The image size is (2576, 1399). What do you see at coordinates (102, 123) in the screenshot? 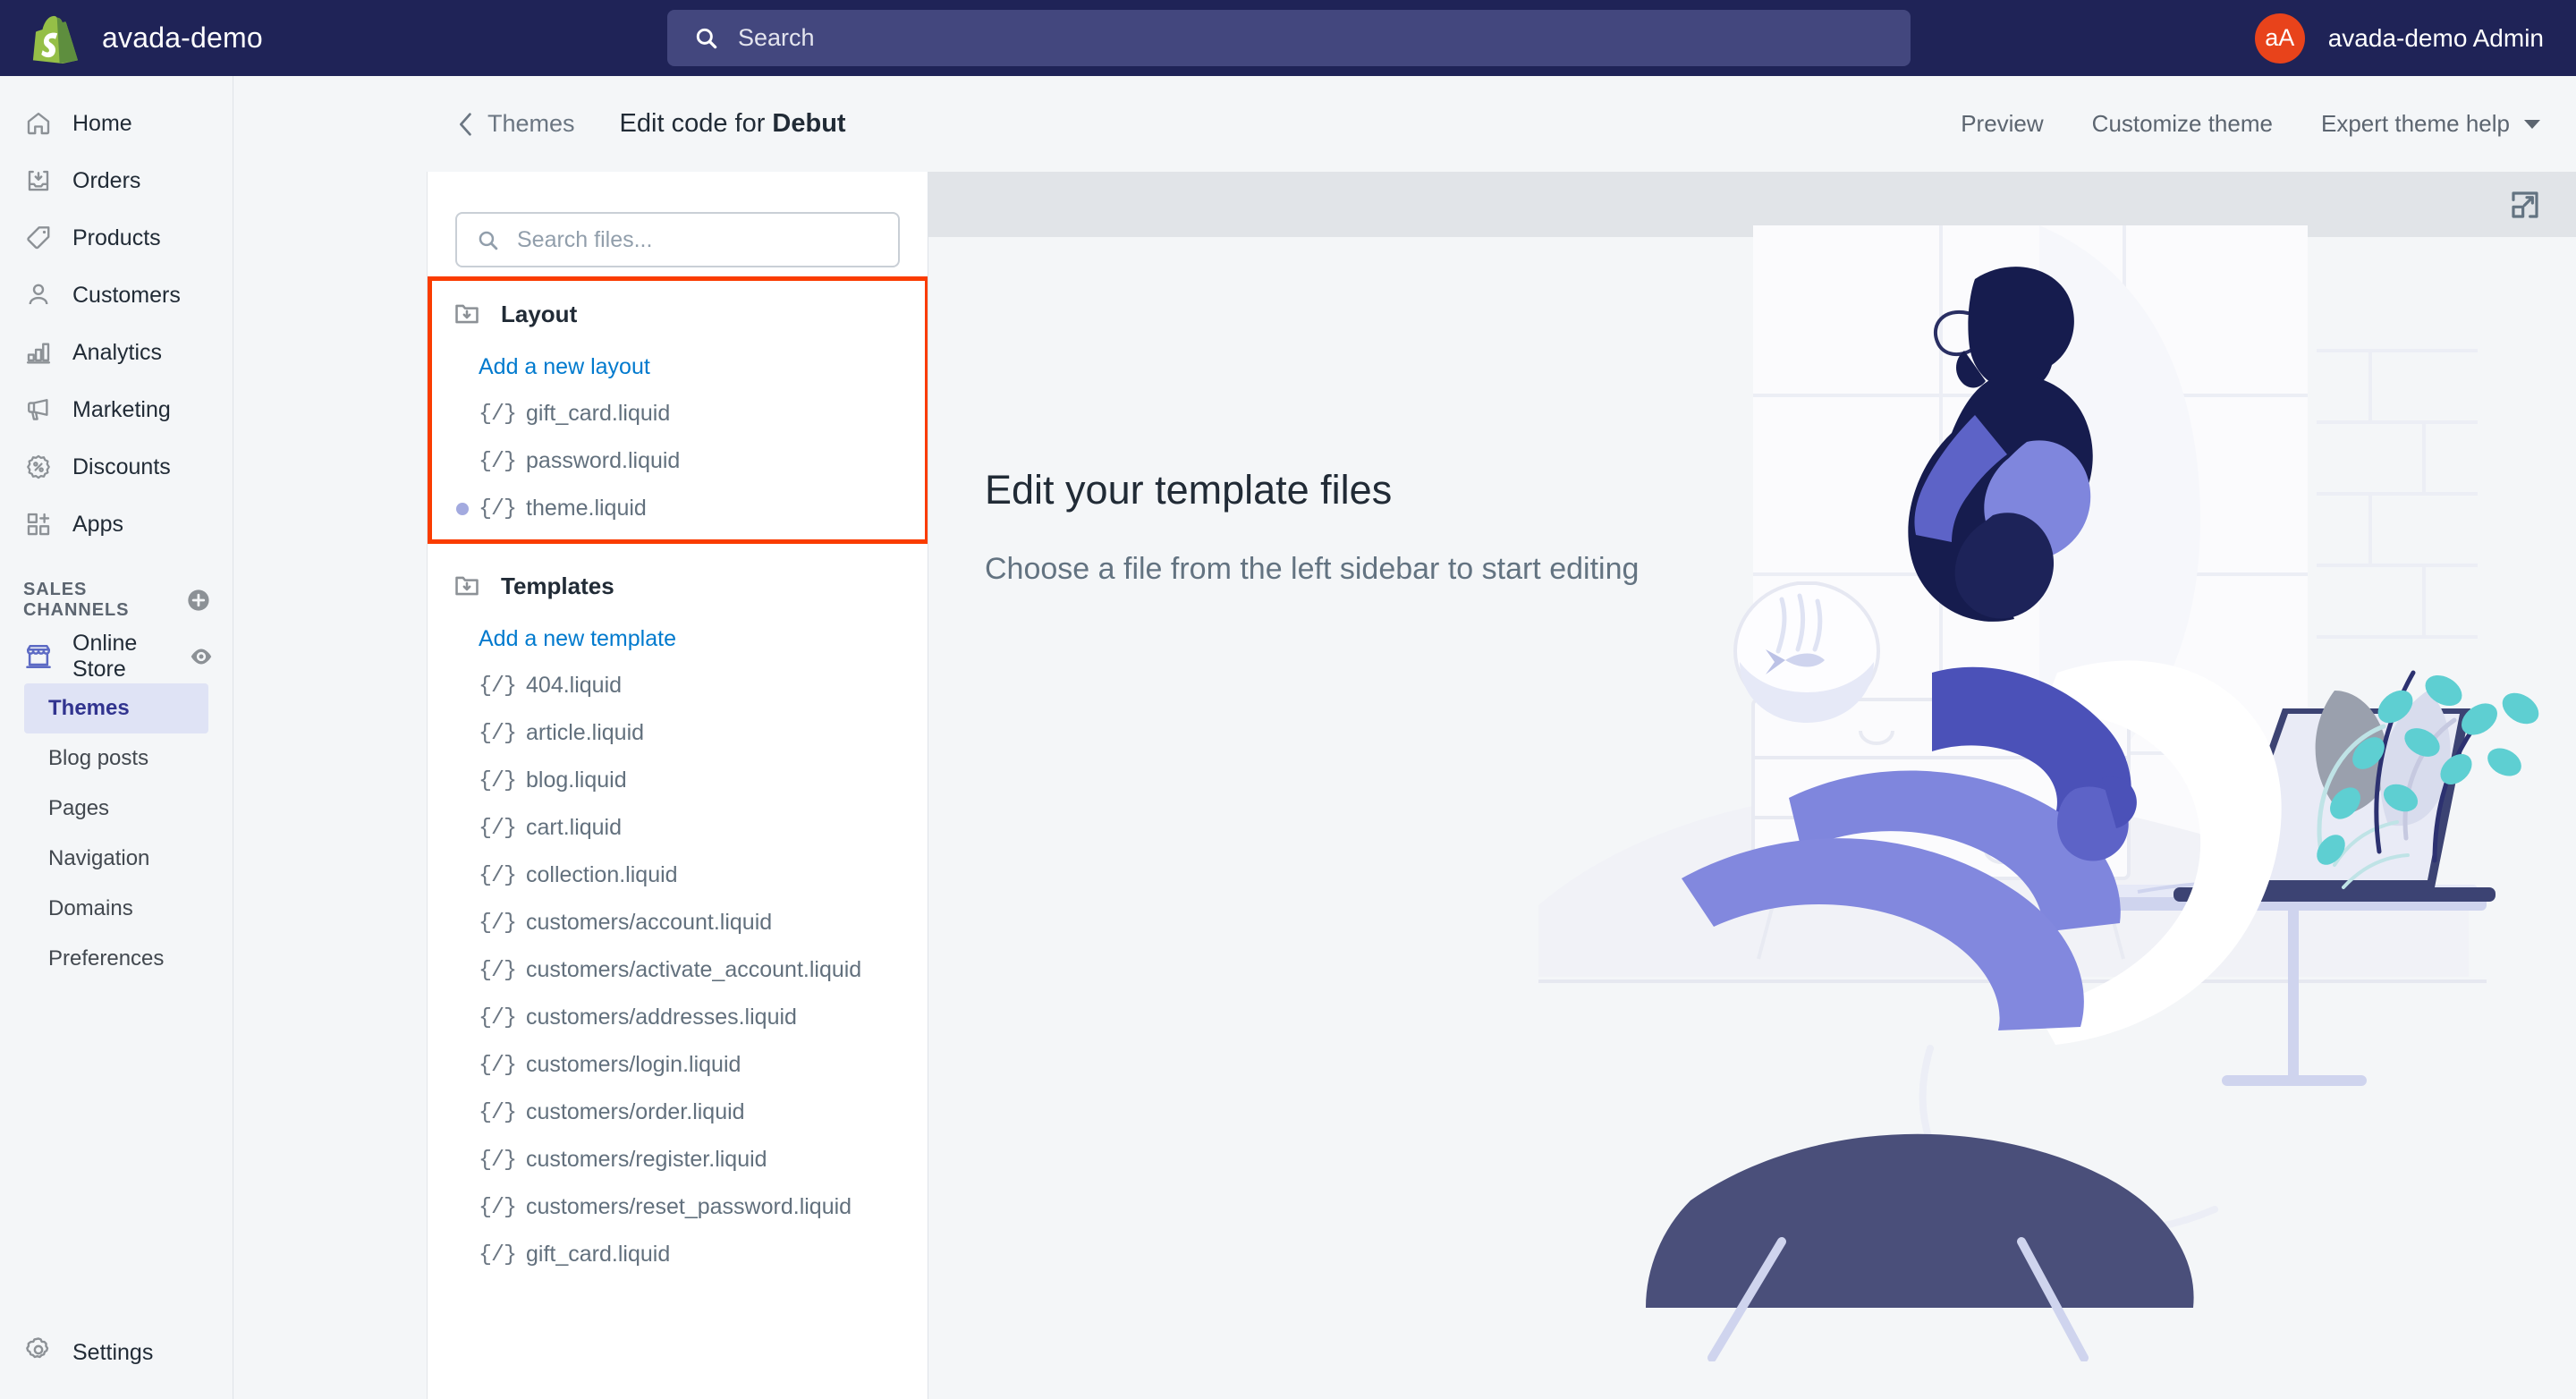
I see `sidebar-item-label: Home` at bounding box center [102, 123].